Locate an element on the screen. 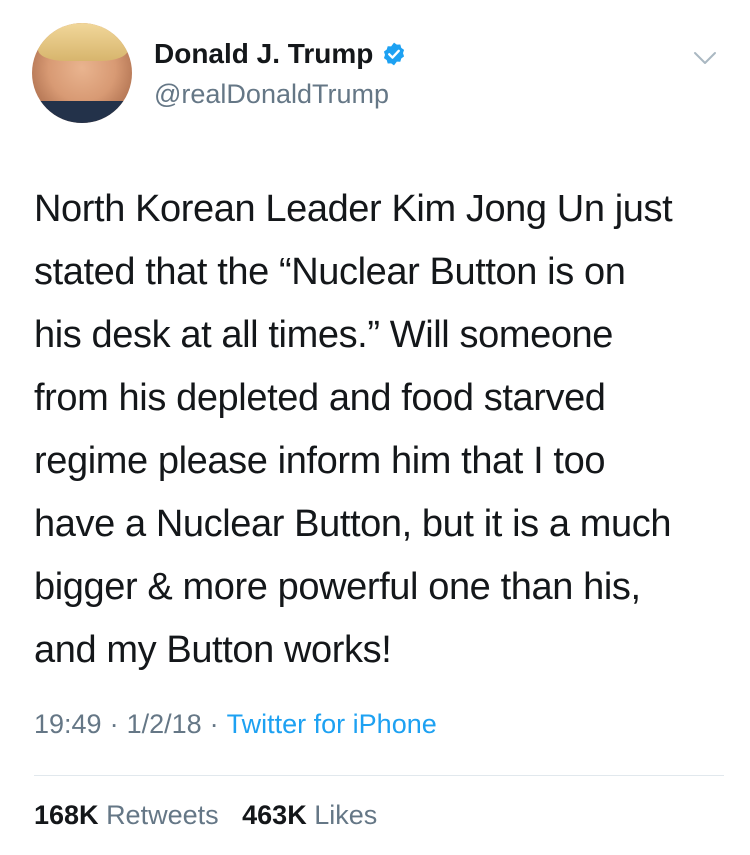  likes-count: 463K is located at coordinates (274, 815).